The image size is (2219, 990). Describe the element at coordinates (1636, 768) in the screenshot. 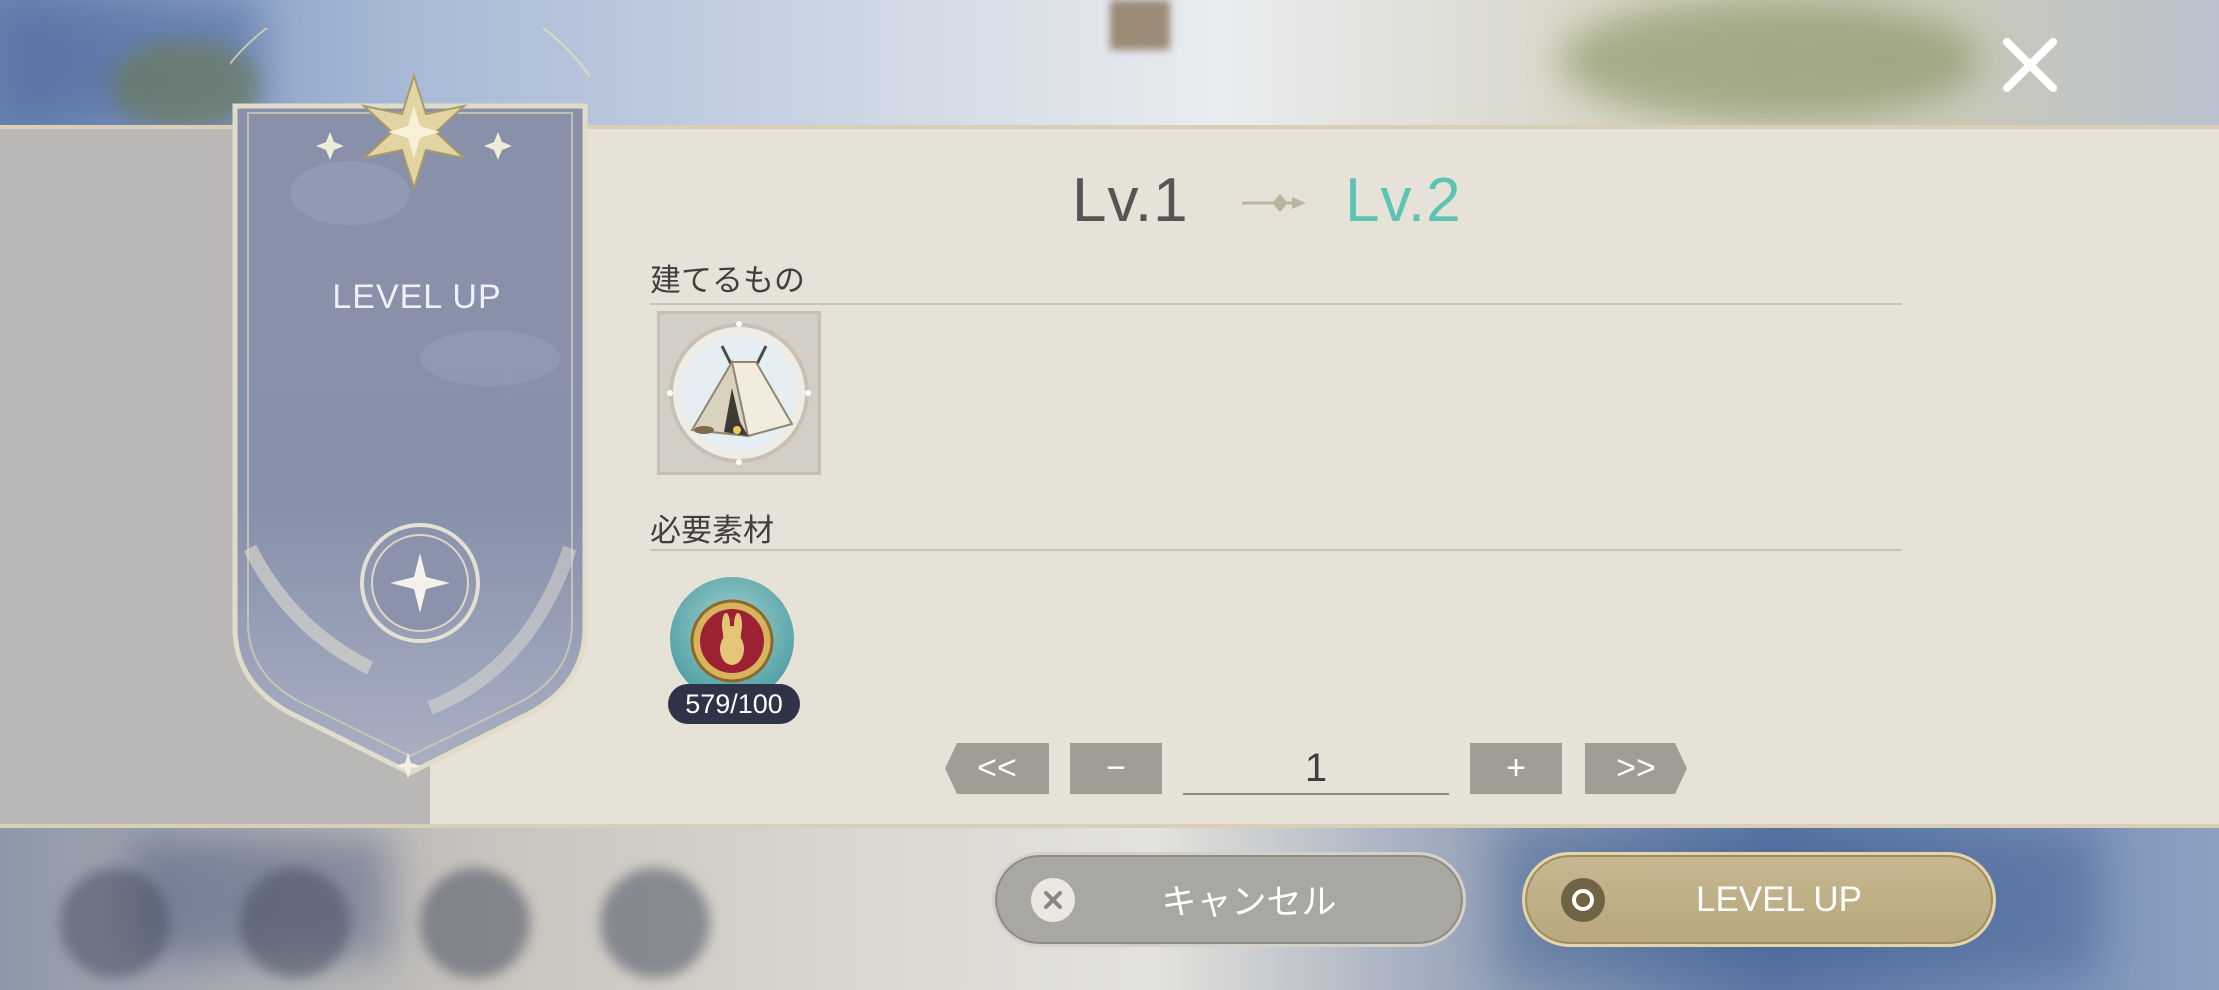

I see `max-quantity-button: >>` at that location.